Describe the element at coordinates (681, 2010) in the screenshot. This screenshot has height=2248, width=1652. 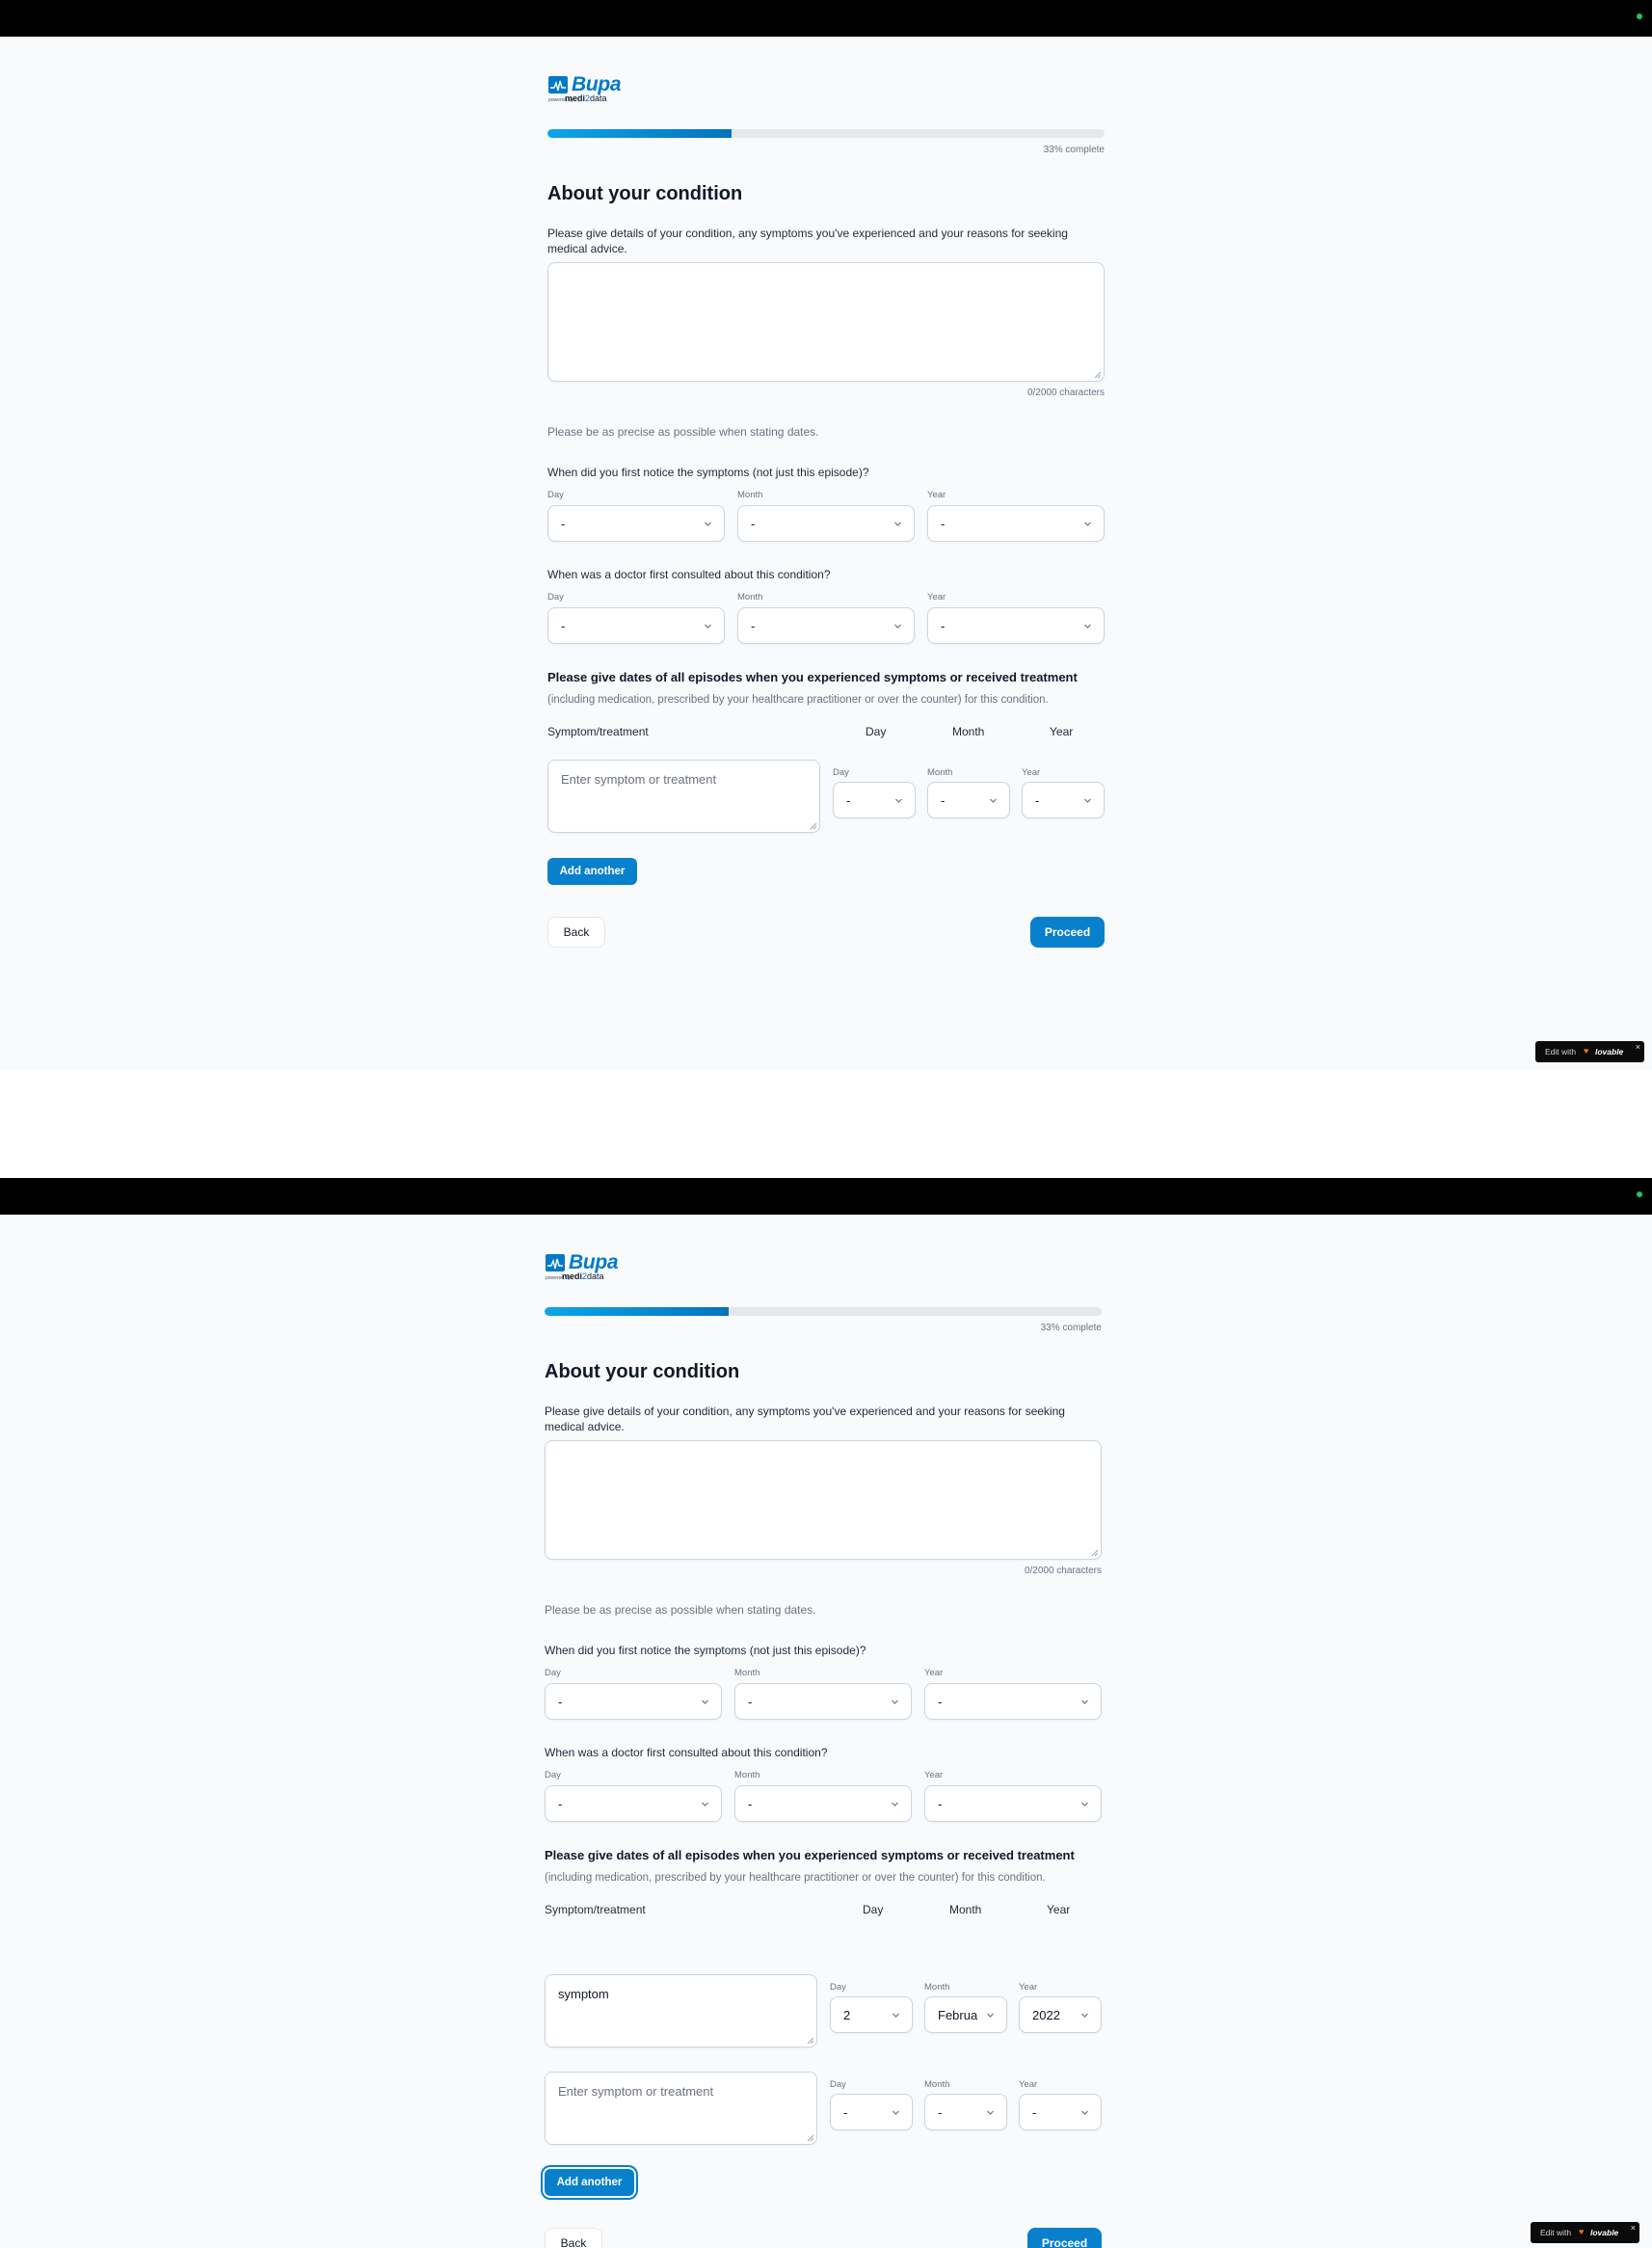
I see `symptom-treatment-input: symptom` at that location.